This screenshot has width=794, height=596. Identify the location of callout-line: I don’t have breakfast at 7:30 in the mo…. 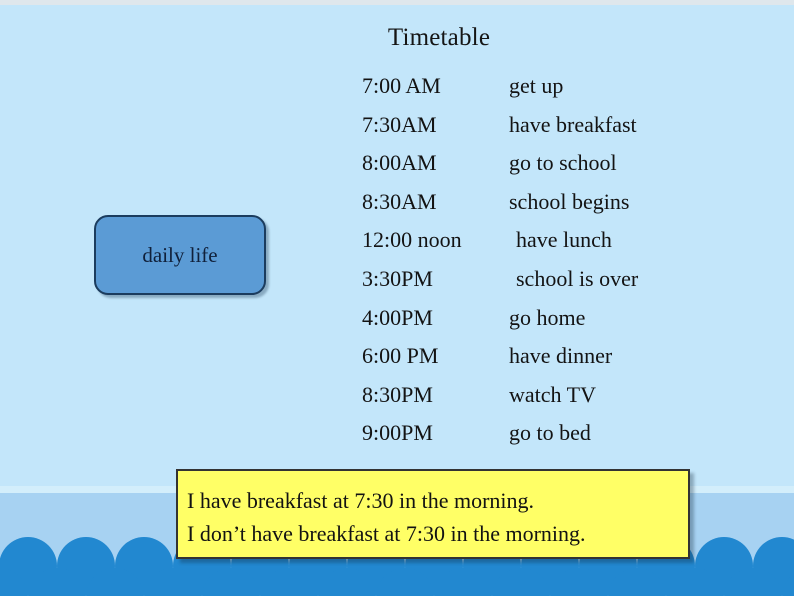
(386, 533).